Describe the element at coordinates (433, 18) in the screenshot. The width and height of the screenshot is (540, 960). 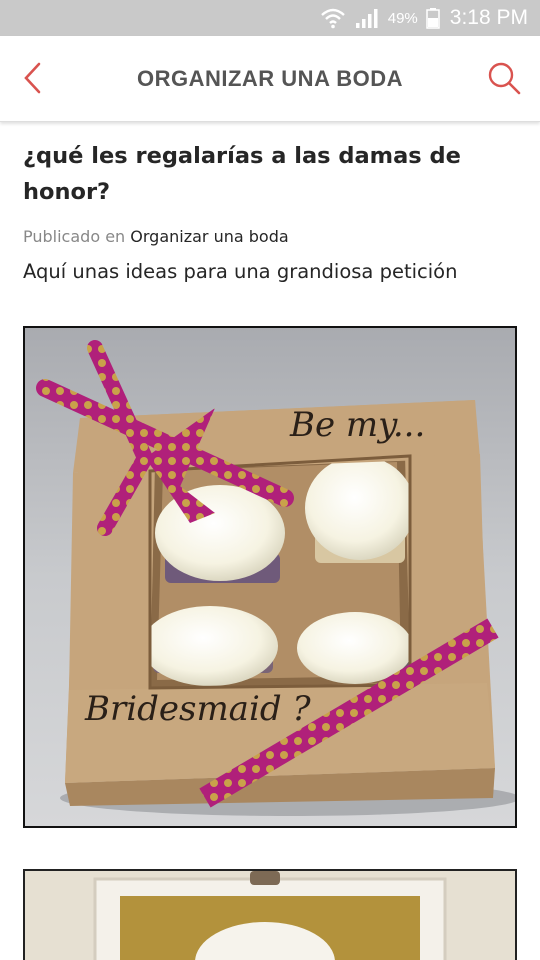
I see `battery-icon` at that location.